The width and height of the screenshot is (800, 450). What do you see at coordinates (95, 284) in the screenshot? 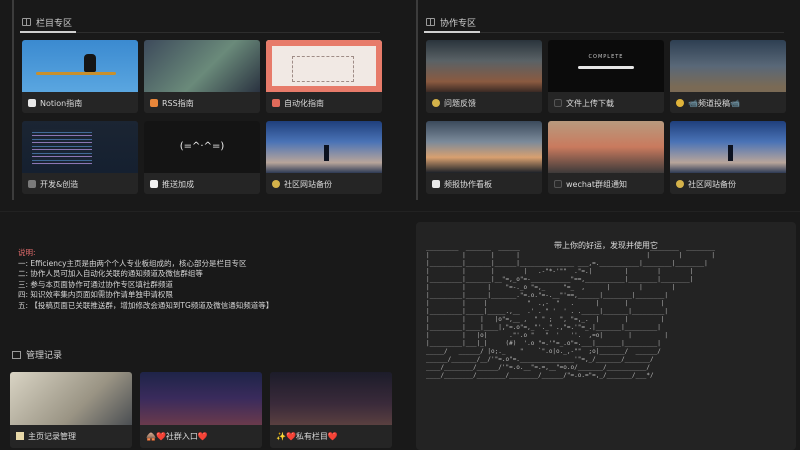
I see `info-line: 三: 参与本页面协作可通过协作专区填社群频道` at bounding box center [95, 284].